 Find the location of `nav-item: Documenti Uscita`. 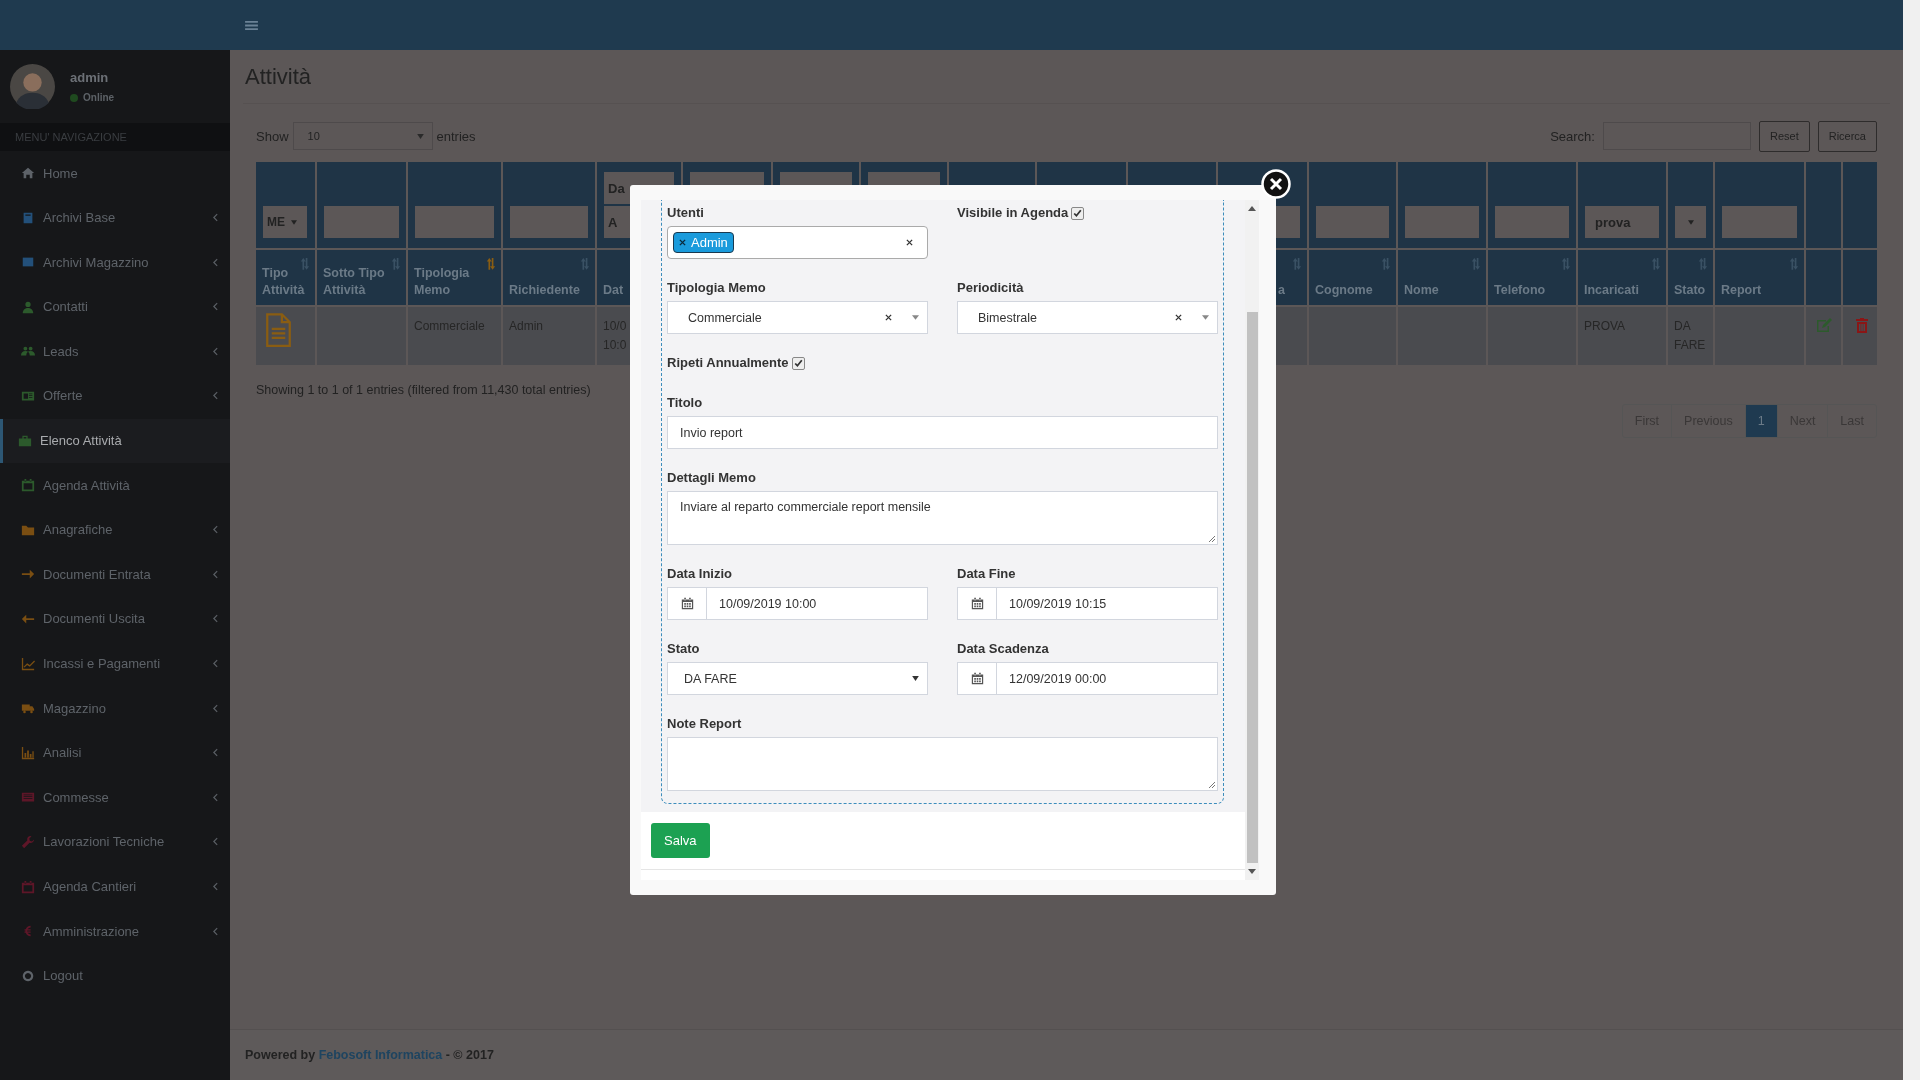

nav-item: Documenti Uscita is located at coordinates (115, 618).